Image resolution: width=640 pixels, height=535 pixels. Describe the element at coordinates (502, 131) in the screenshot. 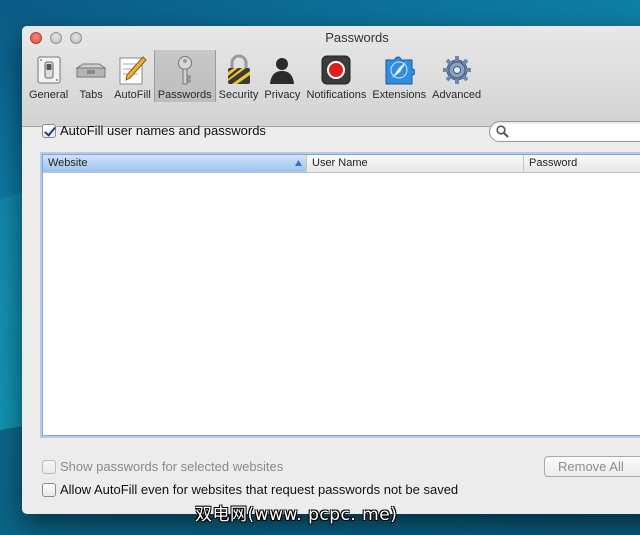

I see `search-icon` at that location.